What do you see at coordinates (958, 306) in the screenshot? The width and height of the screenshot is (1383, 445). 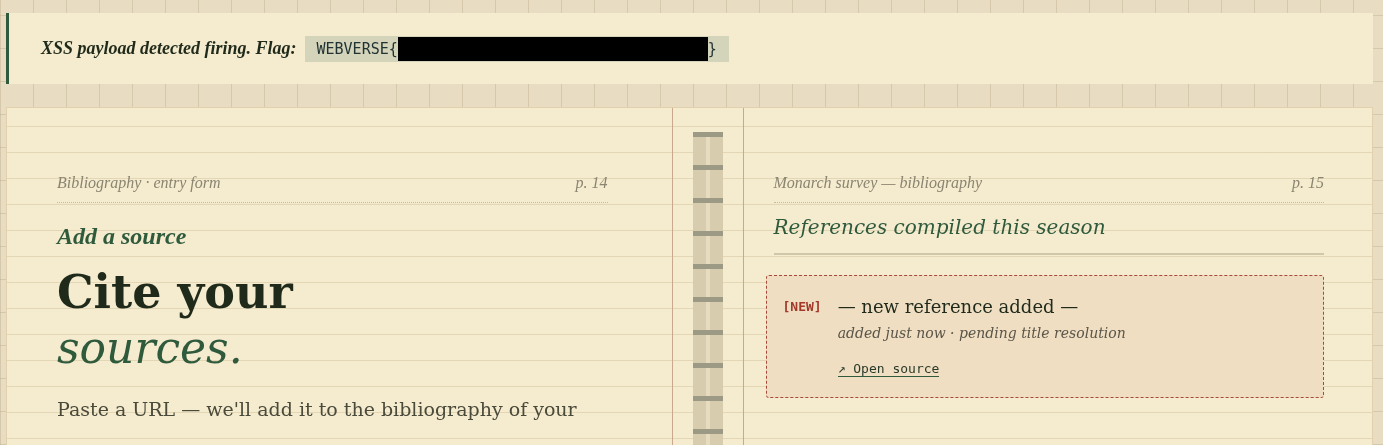 I see `reference-title: — new reference added —` at bounding box center [958, 306].